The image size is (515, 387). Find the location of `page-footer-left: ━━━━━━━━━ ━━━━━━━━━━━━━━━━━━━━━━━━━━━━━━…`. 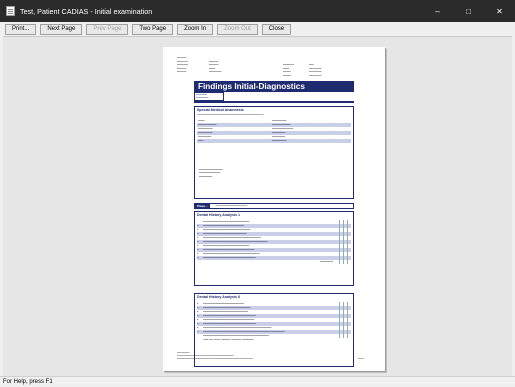

page-footer-left: ━━━━━━━━━ ━━━━━━━━━━━━━━━━━━━━━━━━━━━━━━… is located at coordinates (215, 356).